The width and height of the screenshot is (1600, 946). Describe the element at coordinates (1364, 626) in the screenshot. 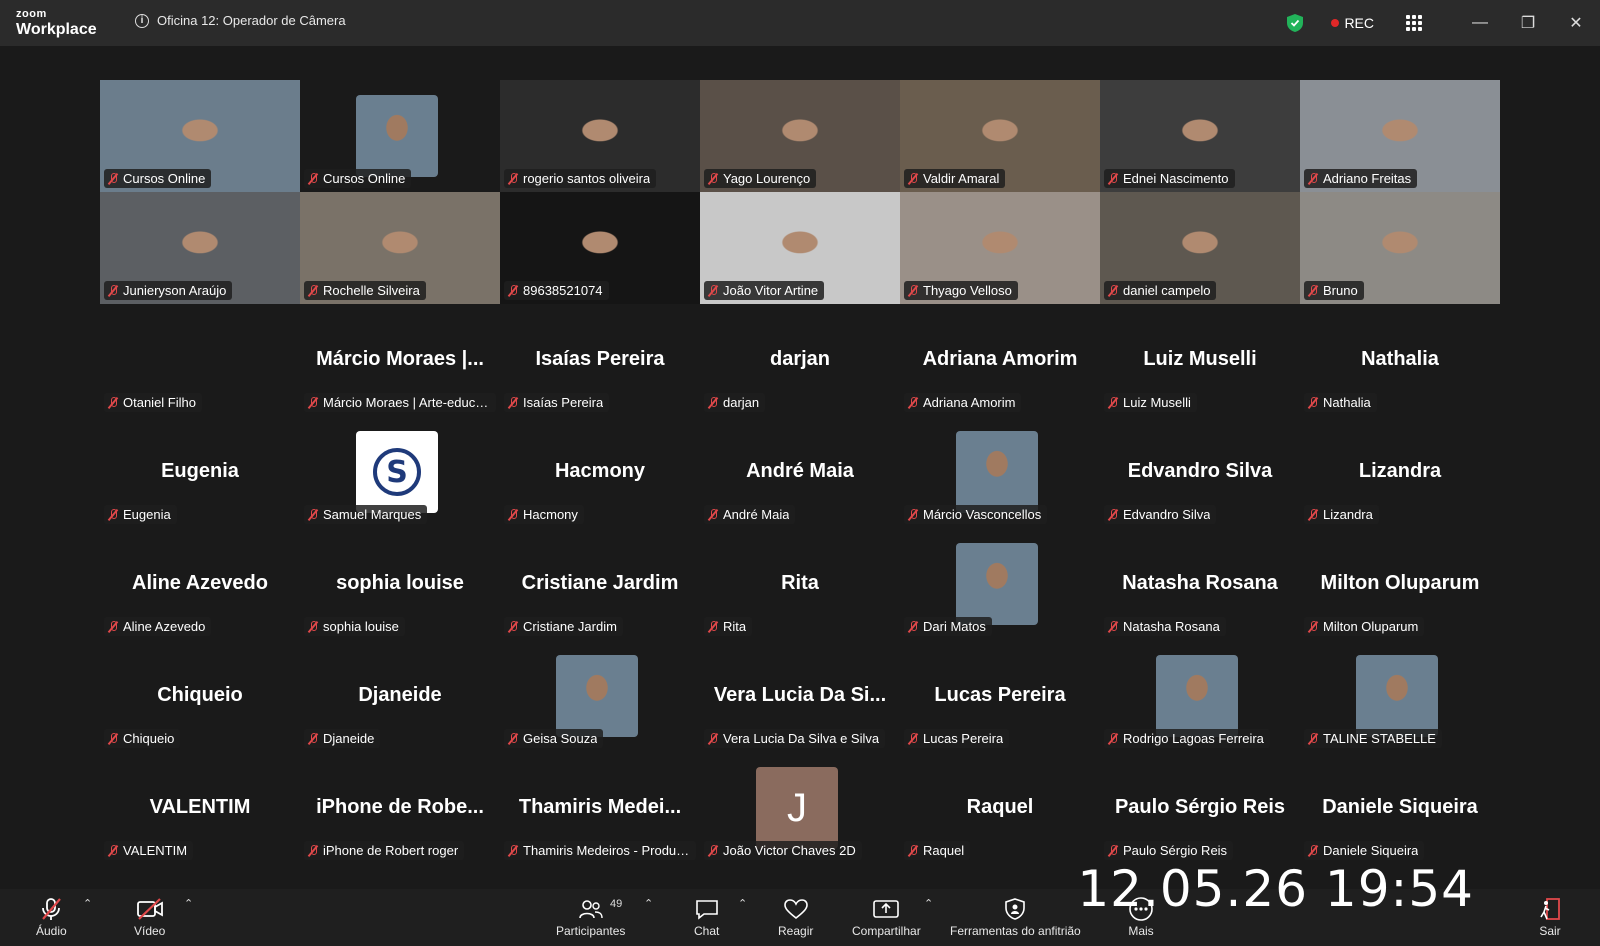

I see `participant-name-tag: Milton Oluparum` at that location.